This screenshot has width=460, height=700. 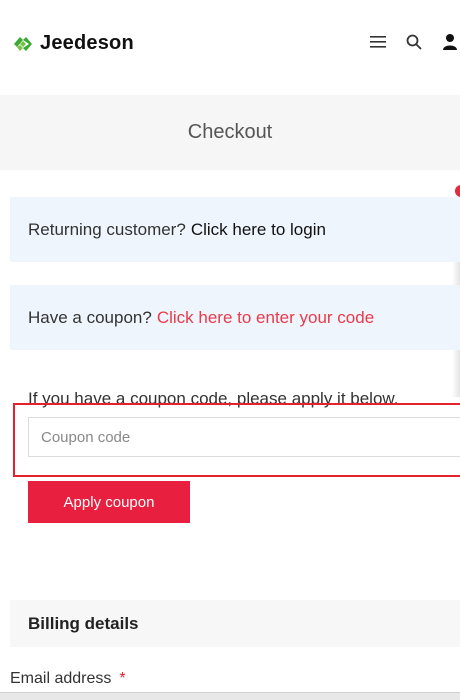 I want to click on menu-icon, so click(x=378, y=42).